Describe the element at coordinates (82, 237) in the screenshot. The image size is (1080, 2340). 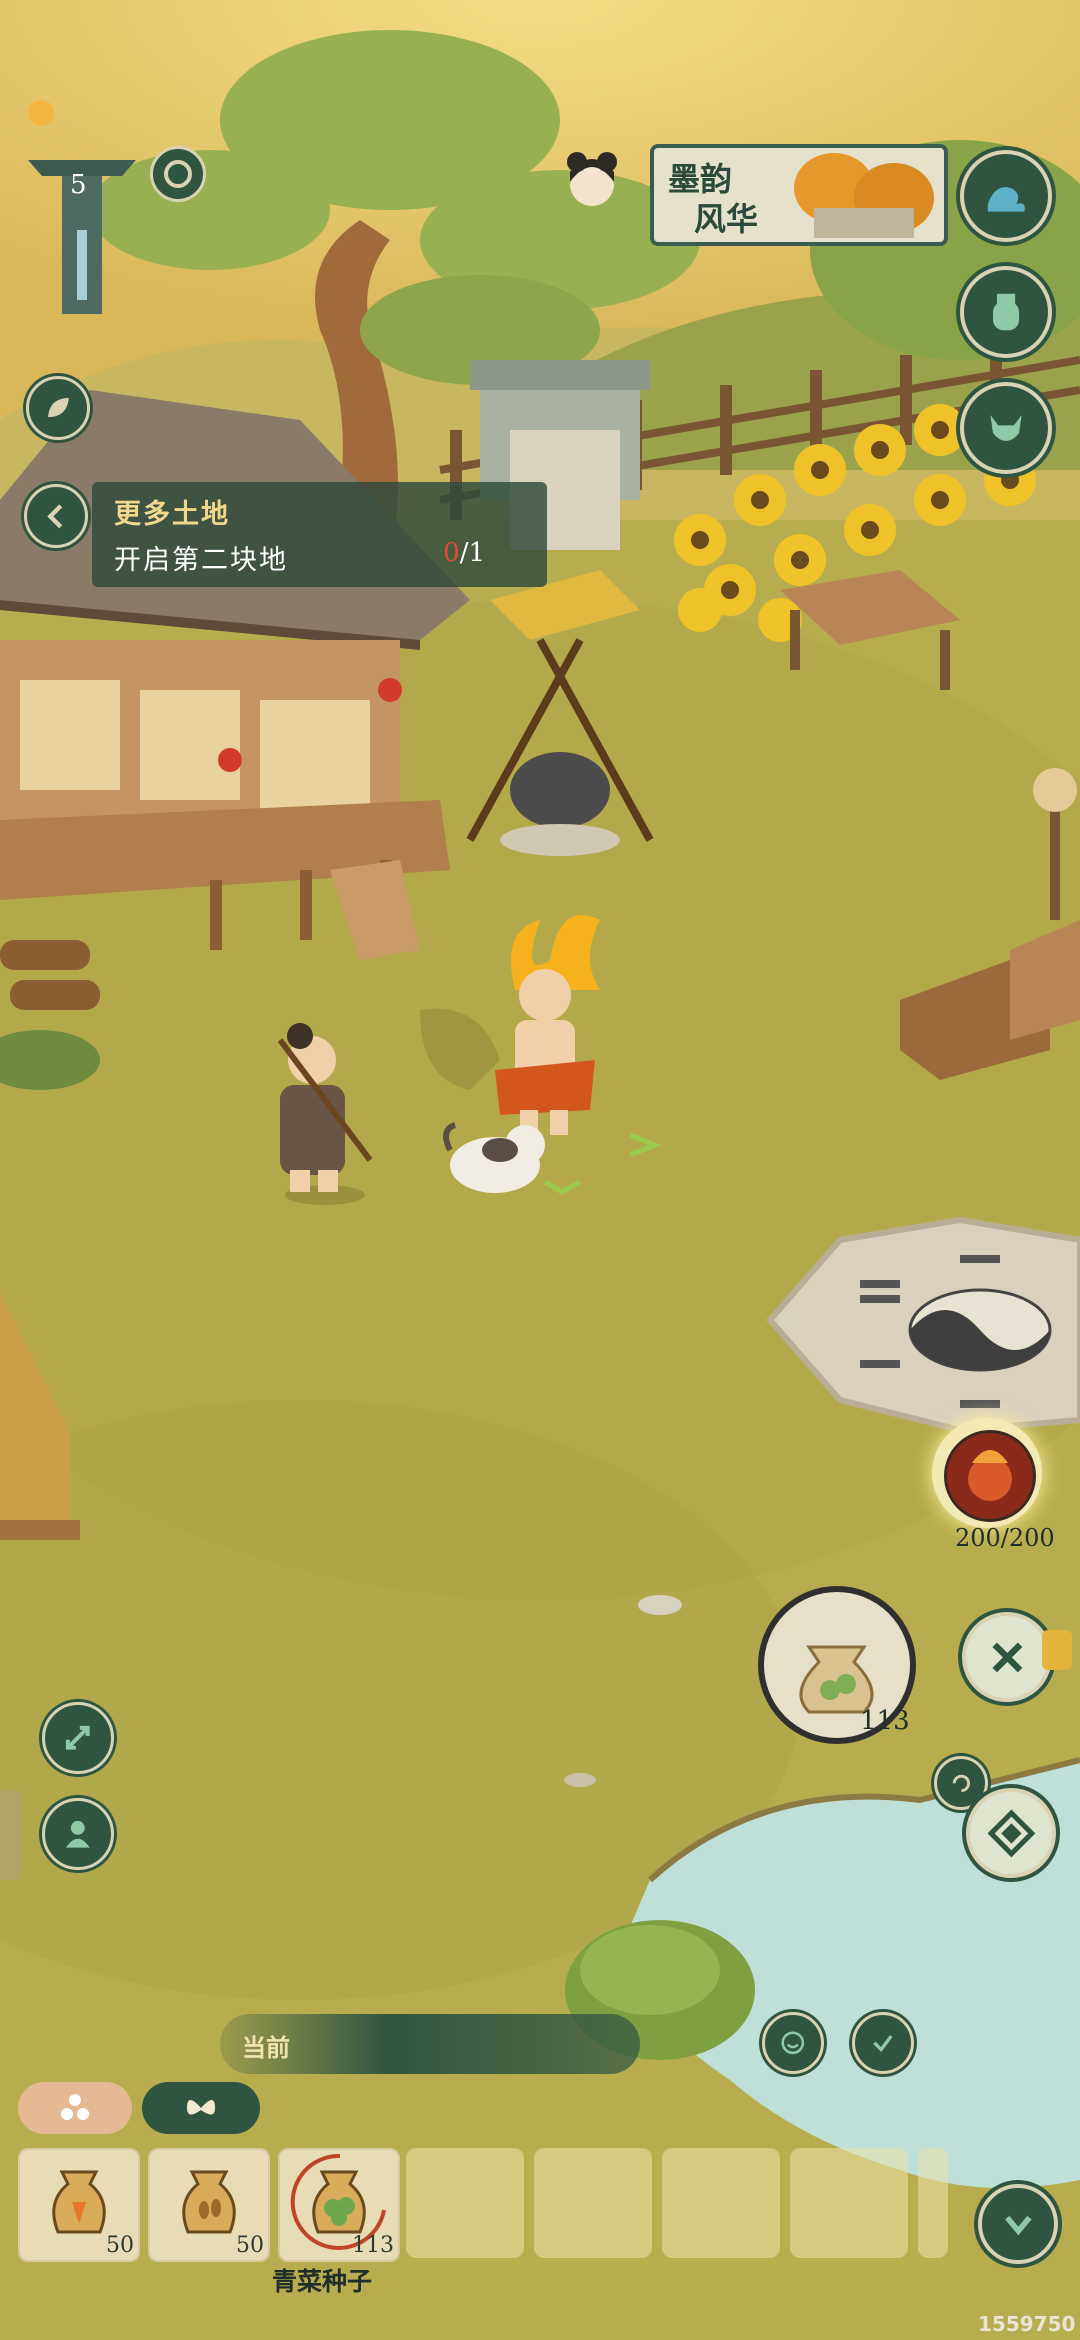
I see `pillar-icon` at that location.